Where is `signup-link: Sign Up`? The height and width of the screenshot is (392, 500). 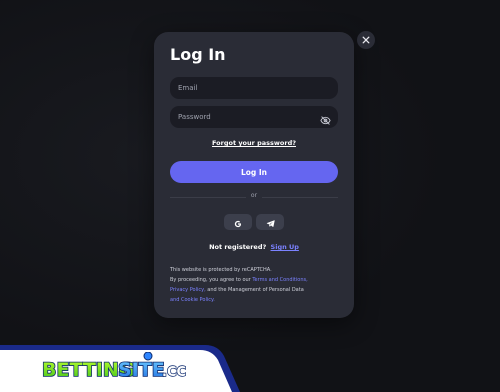
signup-link: Sign Up is located at coordinates (285, 247).